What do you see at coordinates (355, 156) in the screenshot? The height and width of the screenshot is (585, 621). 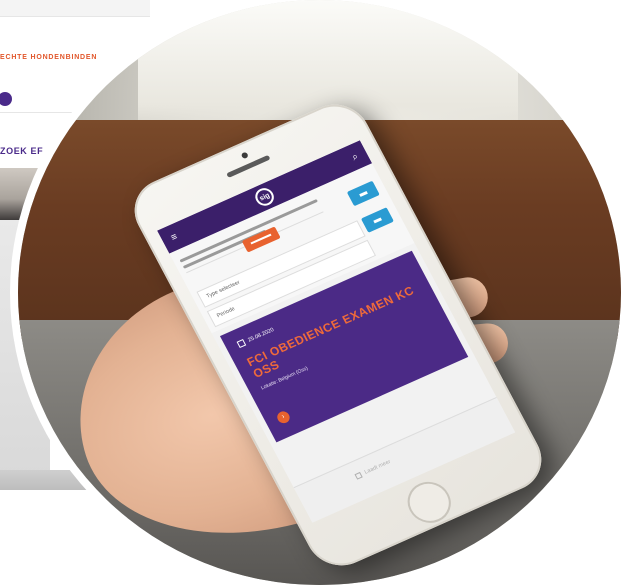 I see `search-icon: ⌕` at bounding box center [355, 156].